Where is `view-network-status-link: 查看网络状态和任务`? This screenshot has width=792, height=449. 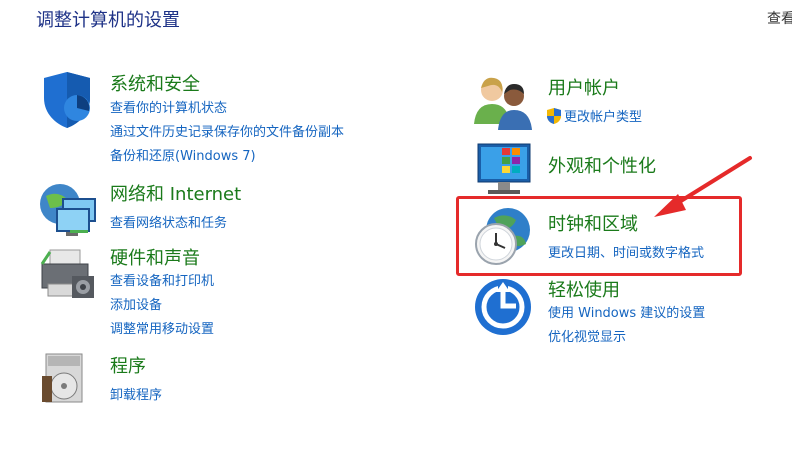 view-network-status-link: 查看网络状态和任务 is located at coordinates (168, 221).